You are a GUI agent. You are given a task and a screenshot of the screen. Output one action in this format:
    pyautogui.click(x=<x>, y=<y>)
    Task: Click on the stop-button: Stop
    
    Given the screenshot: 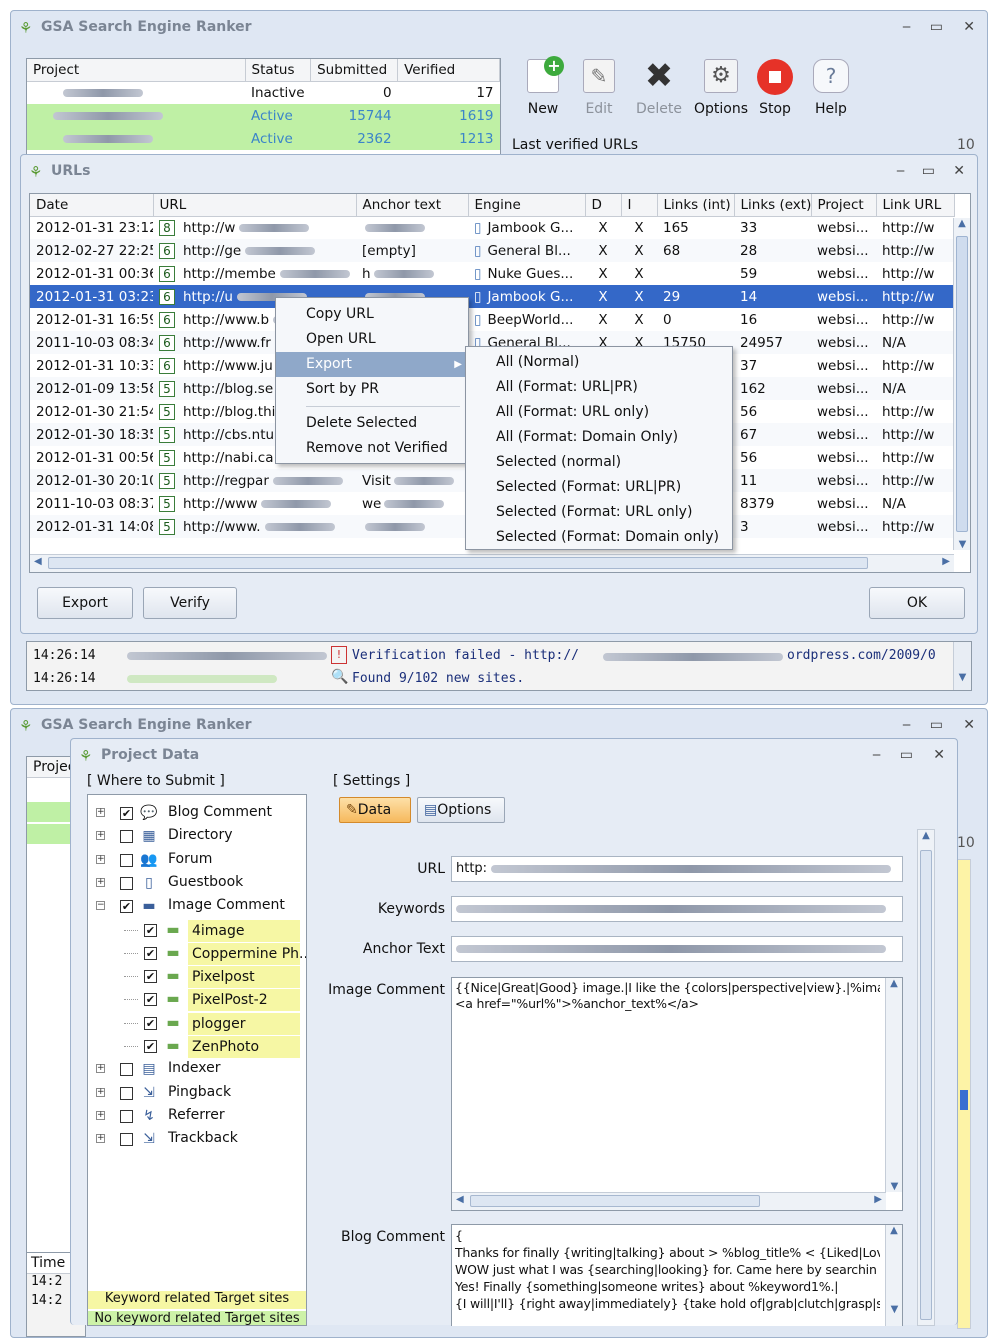 What is the action you would take?
    pyautogui.click(x=775, y=87)
    